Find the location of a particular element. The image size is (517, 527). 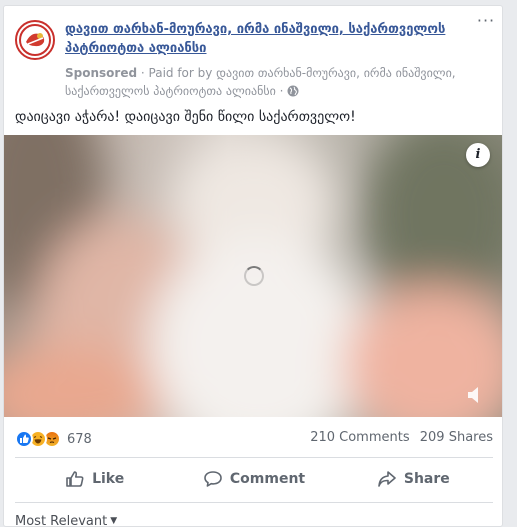

comment-sort-dropdown: Most Relevant ▼ is located at coordinates (66, 520).